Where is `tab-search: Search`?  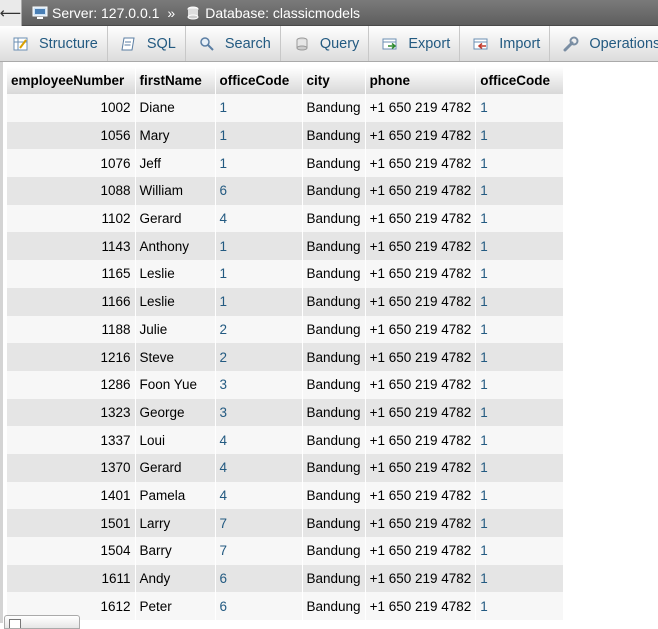 tab-search: Search is located at coordinates (233, 43).